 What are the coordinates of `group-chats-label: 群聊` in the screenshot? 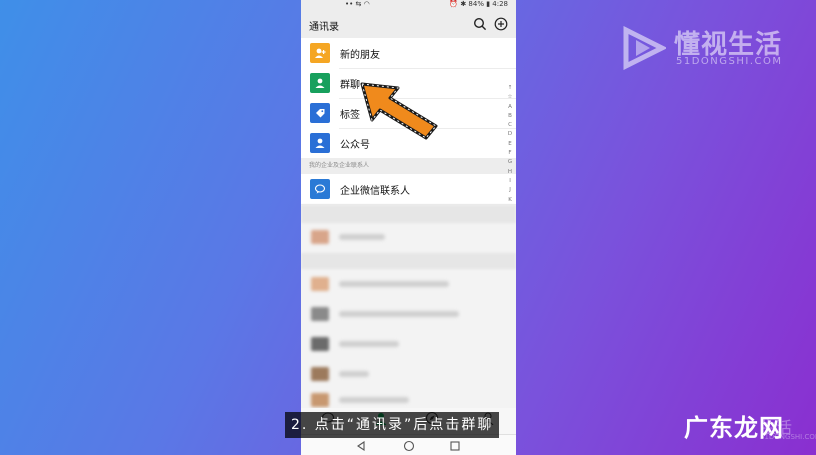 It's located at (350, 85).